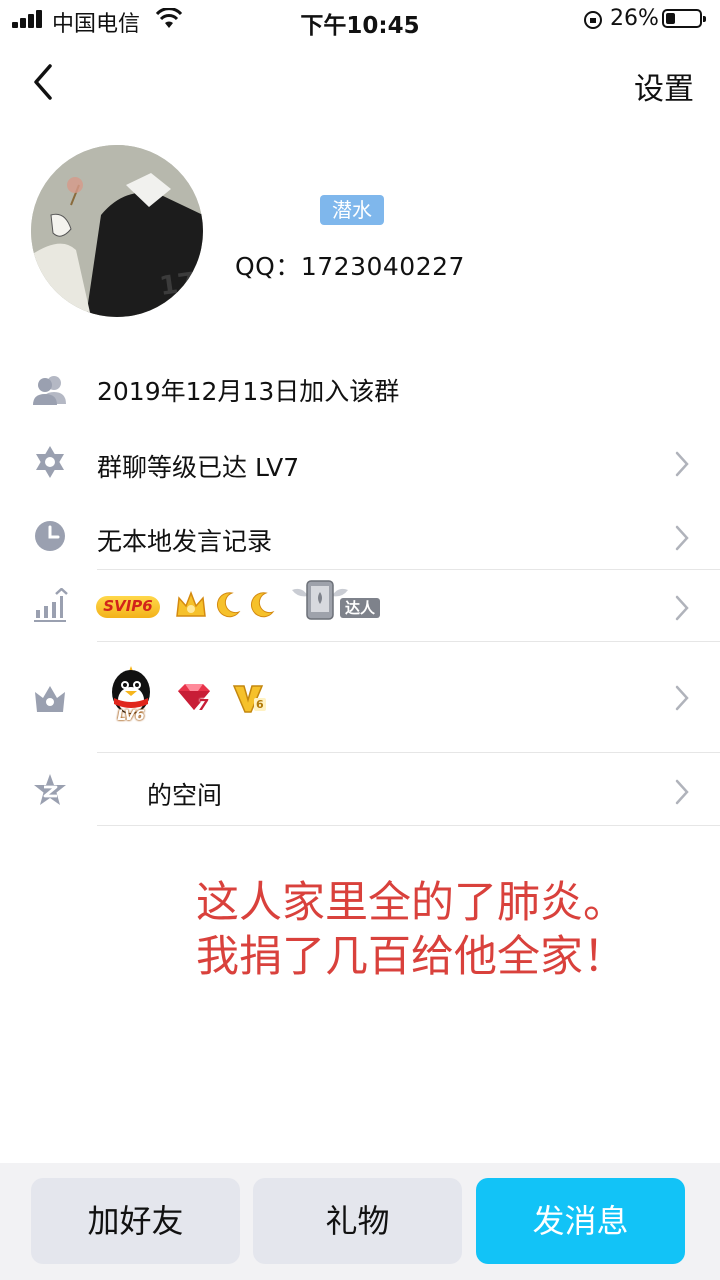 Image resolution: width=720 pixels, height=1280 pixels. I want to click on svip-badge: SVIP6, so click(128, 607).